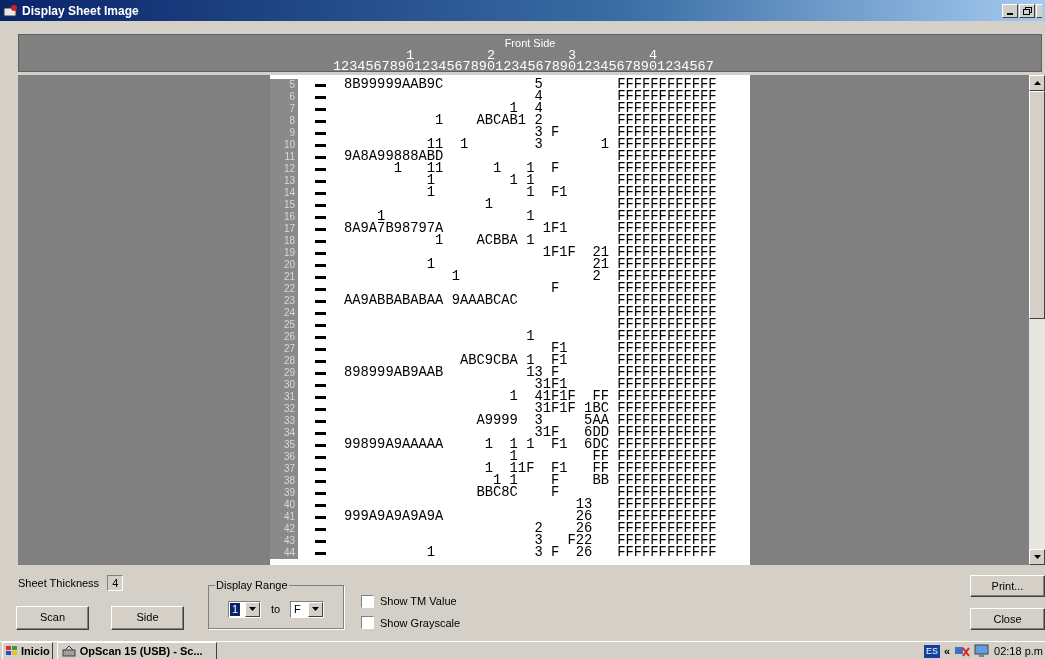 The width and height of the screenshot is (1045, 659). Describe the element at coordinates (307, 609) in the screenshot. I see `range-to-select: F` at that location.